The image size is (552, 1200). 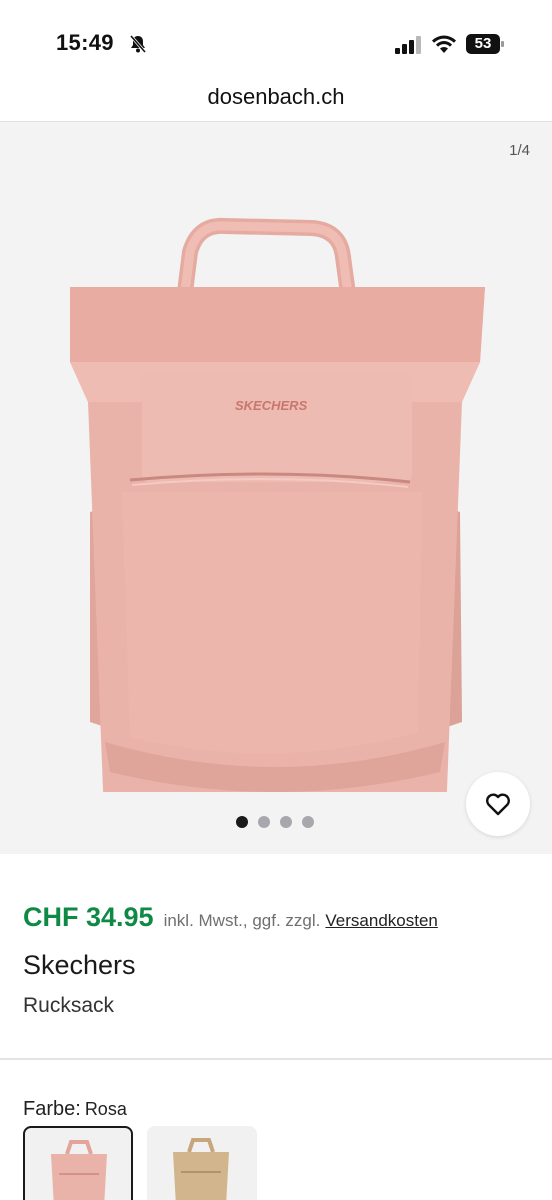 What do you see at coordinates (276, 1130) in the screenshot?
I see `color-selector: Farbe: Rosa` at bounding box center [276, 1130].